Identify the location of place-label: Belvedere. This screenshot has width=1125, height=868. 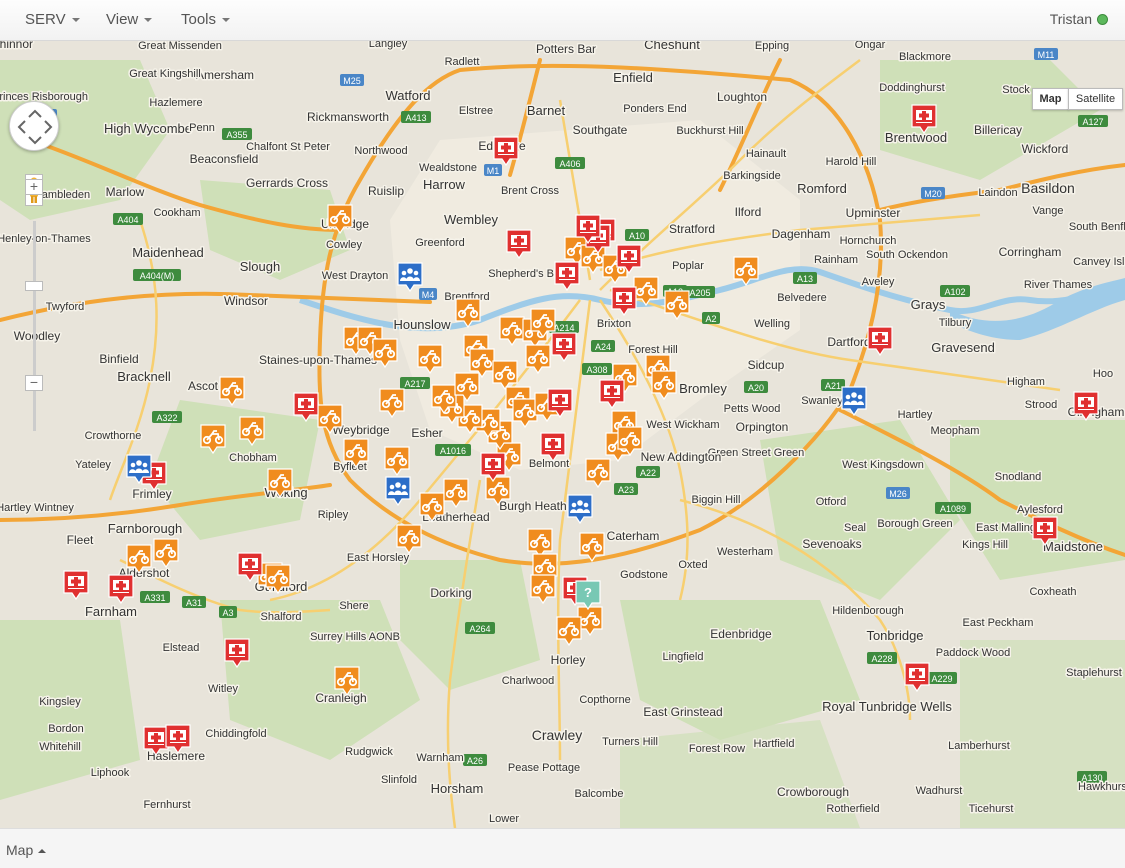
(802, 298).